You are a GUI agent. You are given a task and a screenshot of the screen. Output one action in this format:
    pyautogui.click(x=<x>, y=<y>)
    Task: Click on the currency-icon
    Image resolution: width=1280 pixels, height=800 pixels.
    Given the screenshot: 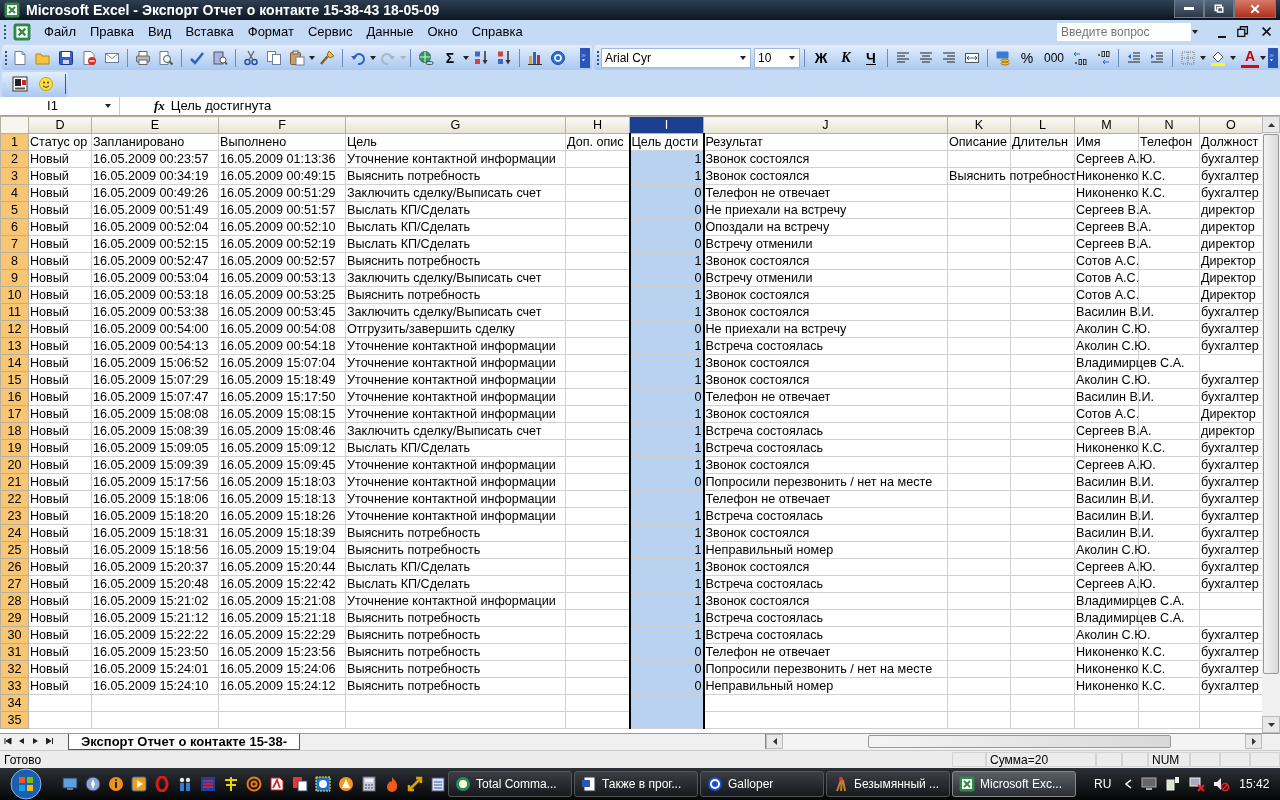 What is the action you would take?
    pyautogui.click(x=1003, y=57)
    